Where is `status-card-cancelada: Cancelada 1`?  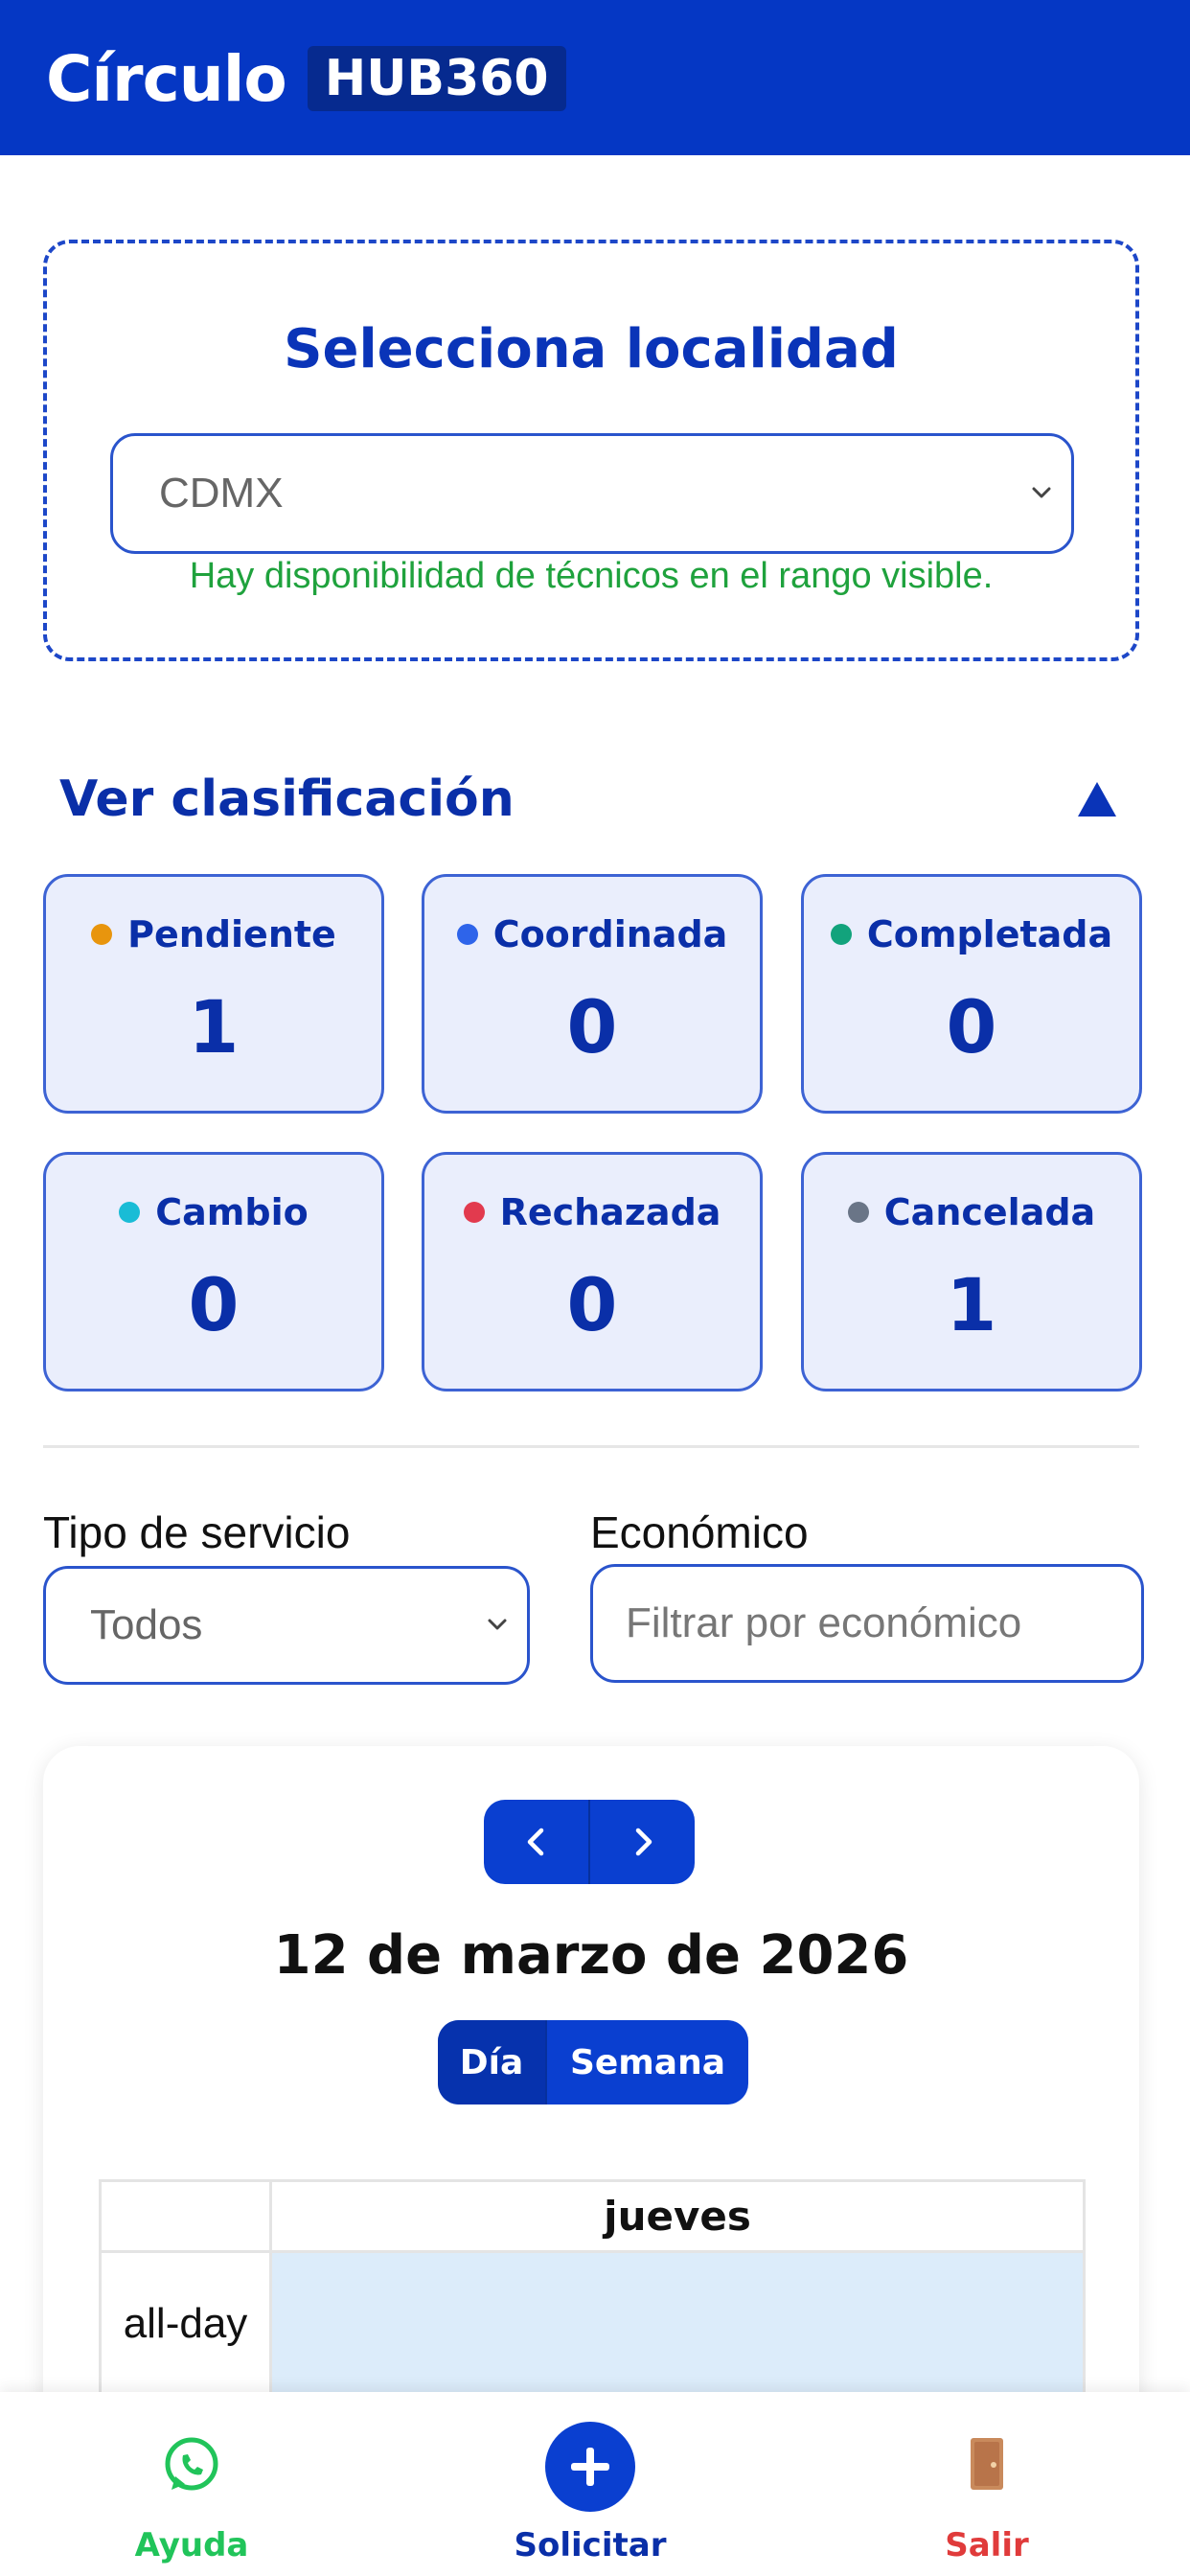 status-card-cancelada: Cancelada 1 is located at coordinates (972, 1272).